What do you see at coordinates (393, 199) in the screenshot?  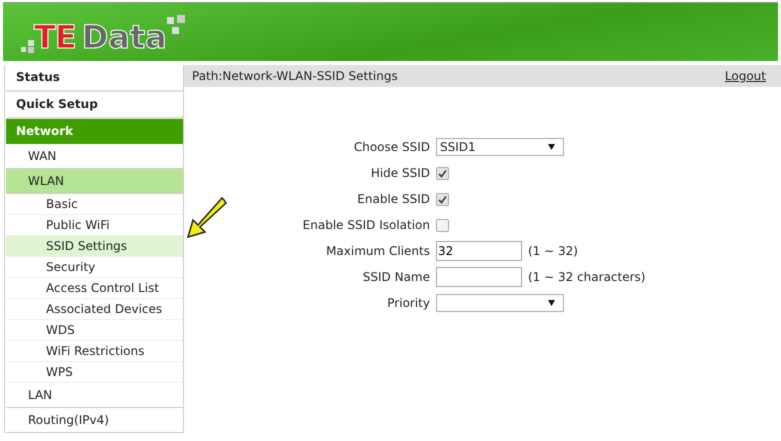 I see `field-label: Enable SSID` at bounding box center [393, 199].